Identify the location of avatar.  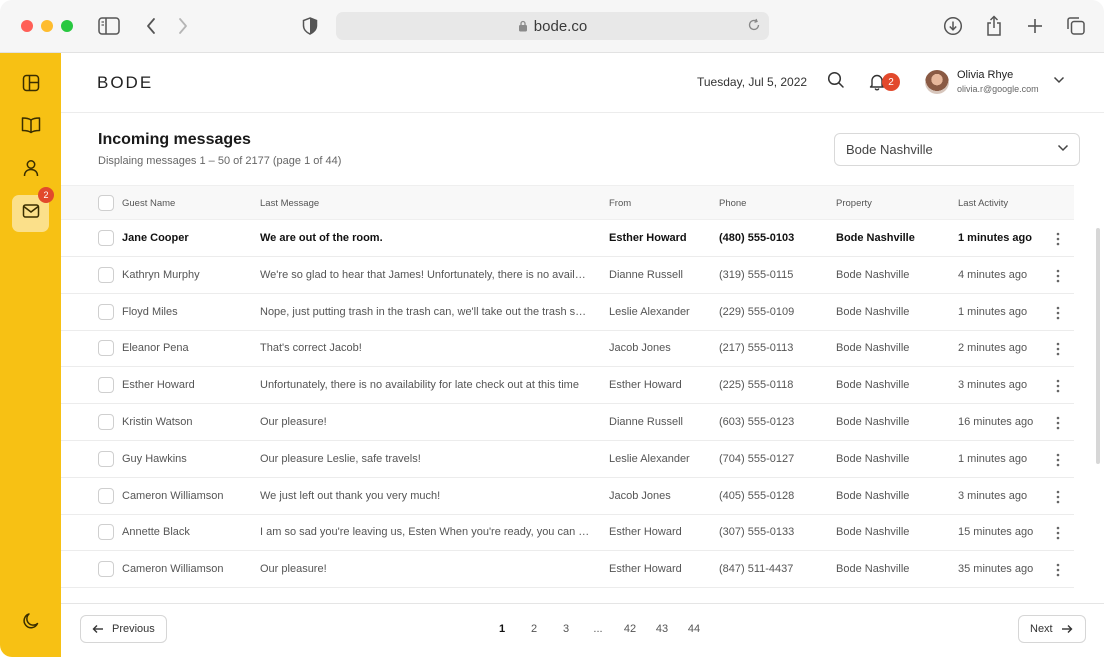
(937, 82).